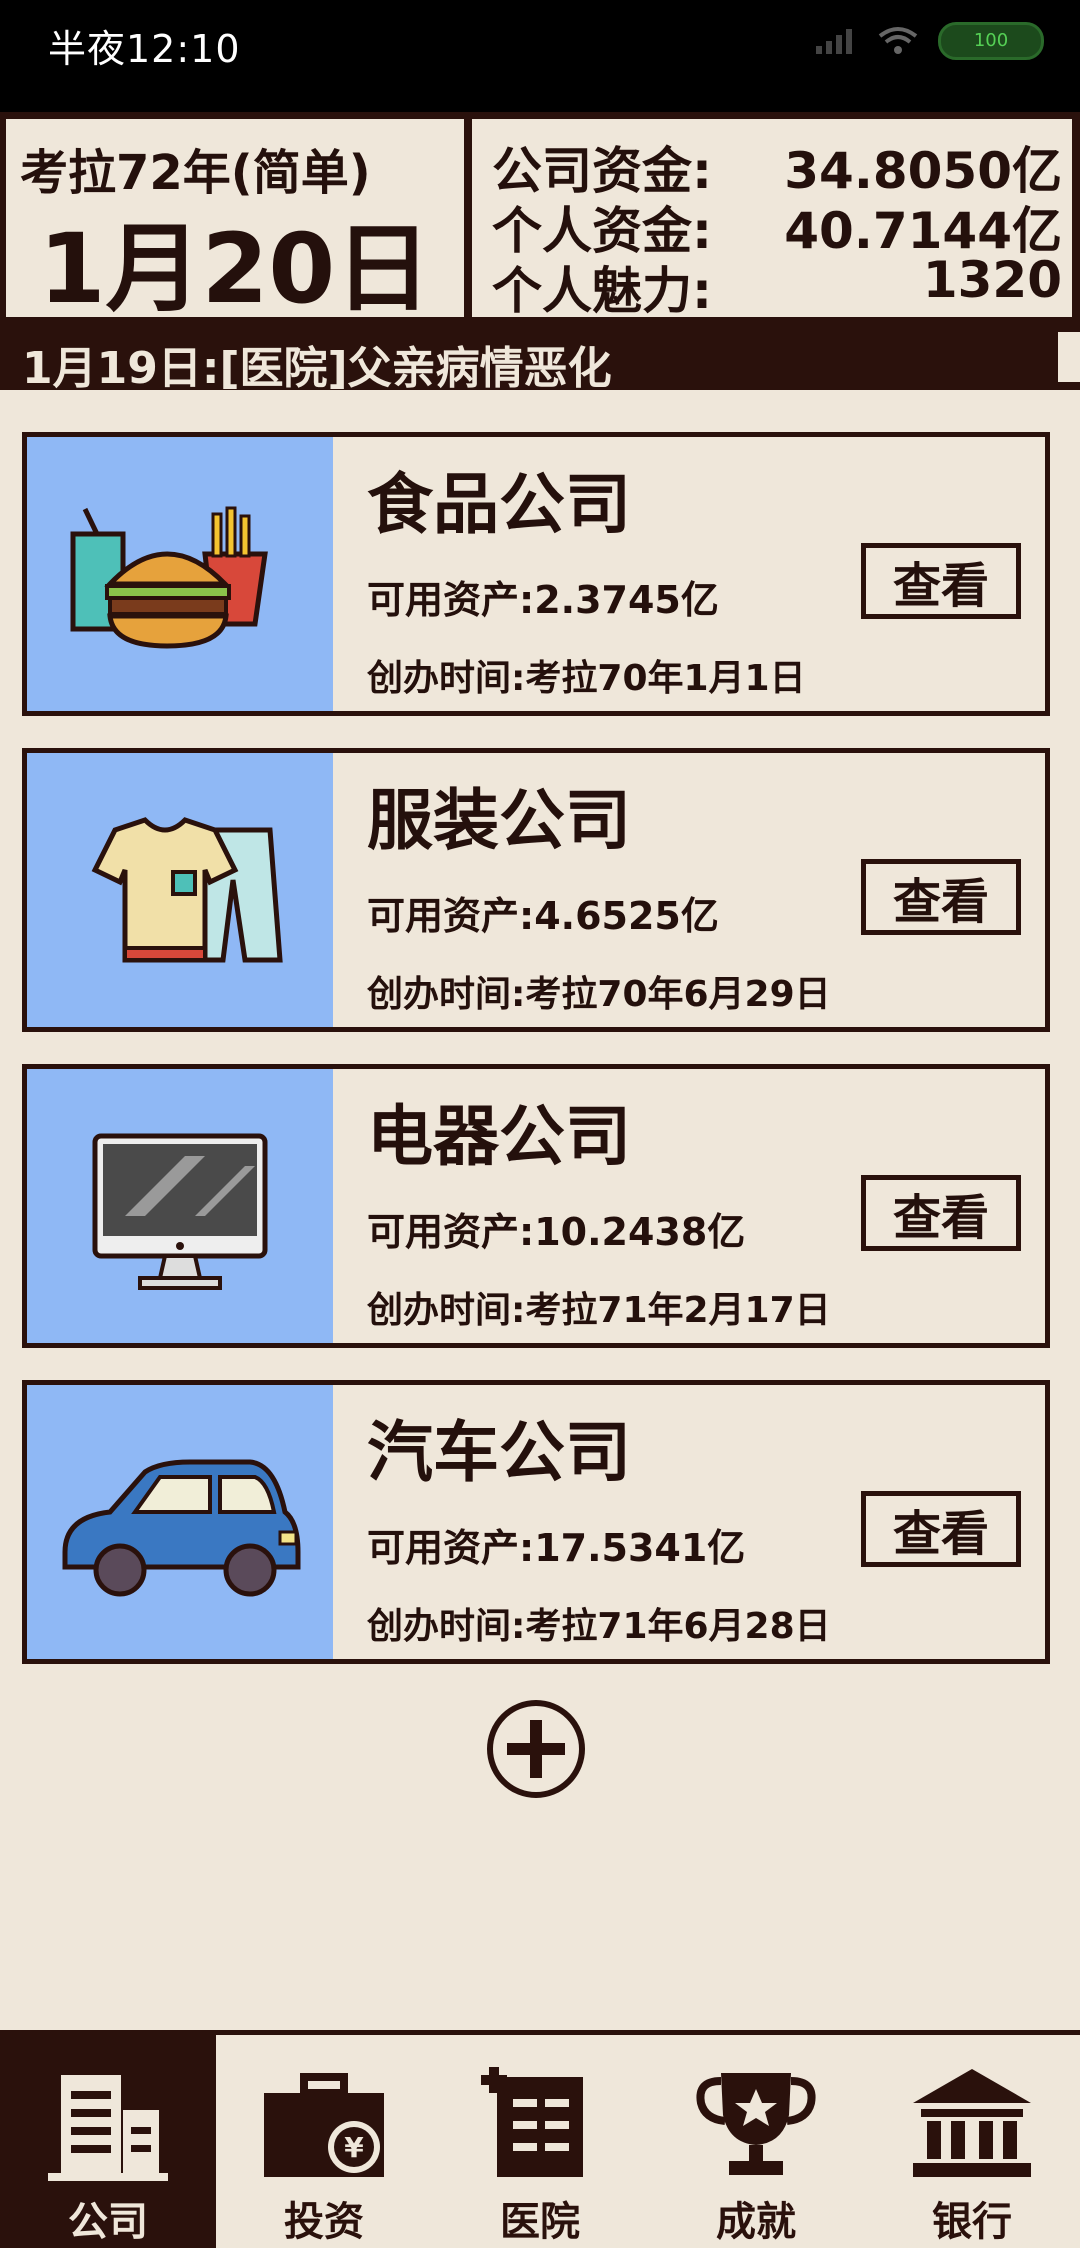 The width and height of the screenshot is (1080, 2248). I want to click on nav-hospital: 医院, so click(540, 2141).